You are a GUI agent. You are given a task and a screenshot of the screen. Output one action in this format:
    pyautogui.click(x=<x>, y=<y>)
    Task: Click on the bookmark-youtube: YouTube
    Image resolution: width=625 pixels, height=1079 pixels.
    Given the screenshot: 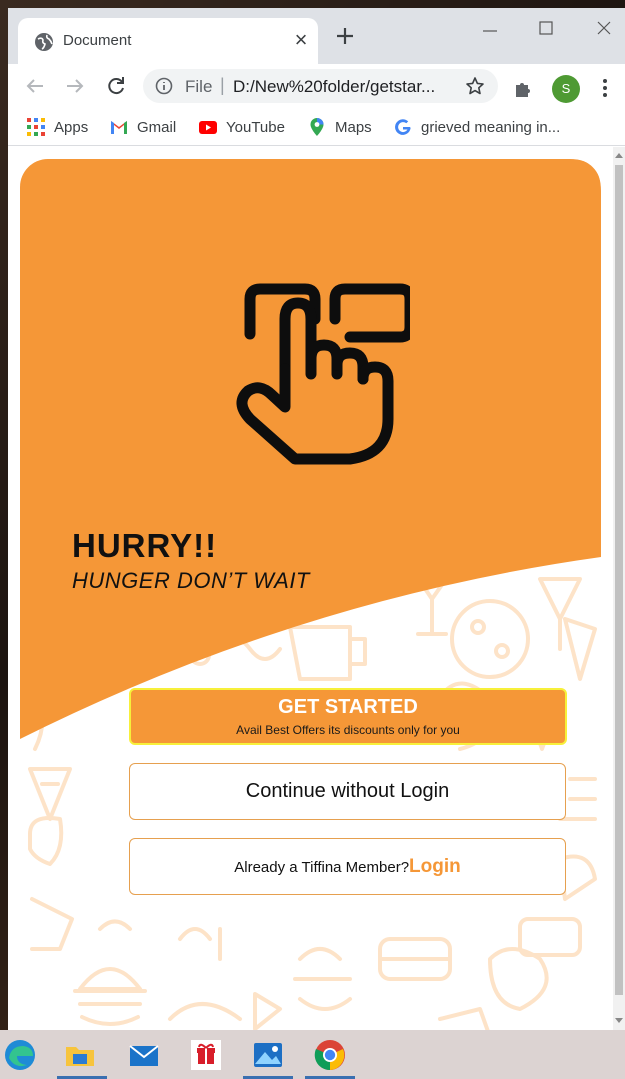 What is the action you would take?
    pyautogui.click(x=241, y=127)
    